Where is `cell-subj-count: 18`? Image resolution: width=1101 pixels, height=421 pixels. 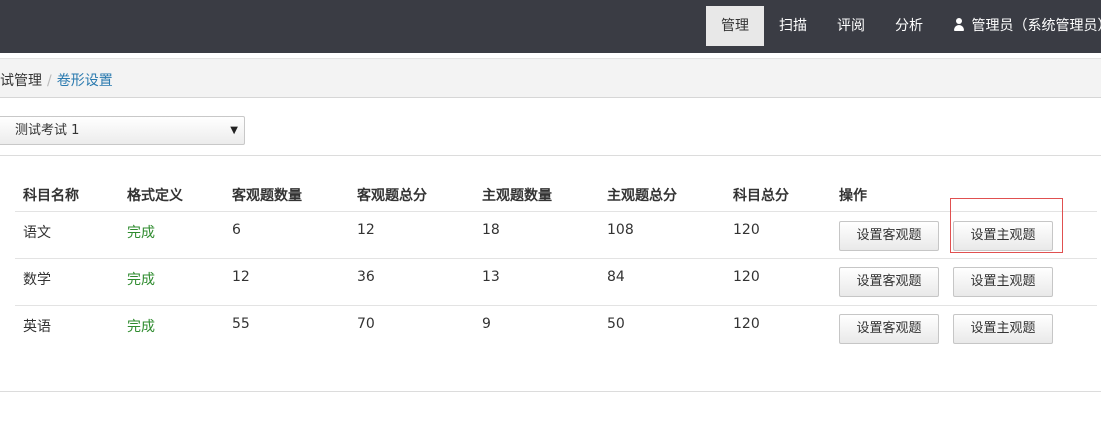
cell-subj-count: 18 is located at coordinates (491, 230).